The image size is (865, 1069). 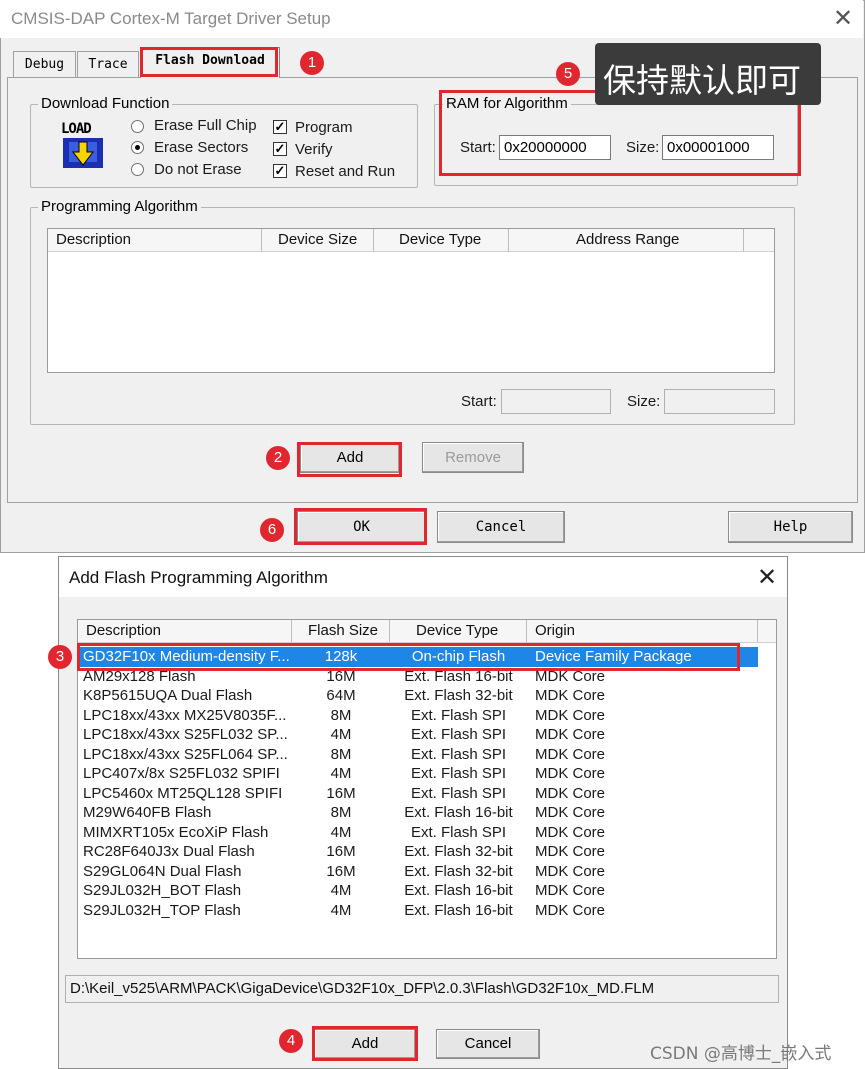 I want to click on algo-start-label: Start:, so click(x=479, y=401).